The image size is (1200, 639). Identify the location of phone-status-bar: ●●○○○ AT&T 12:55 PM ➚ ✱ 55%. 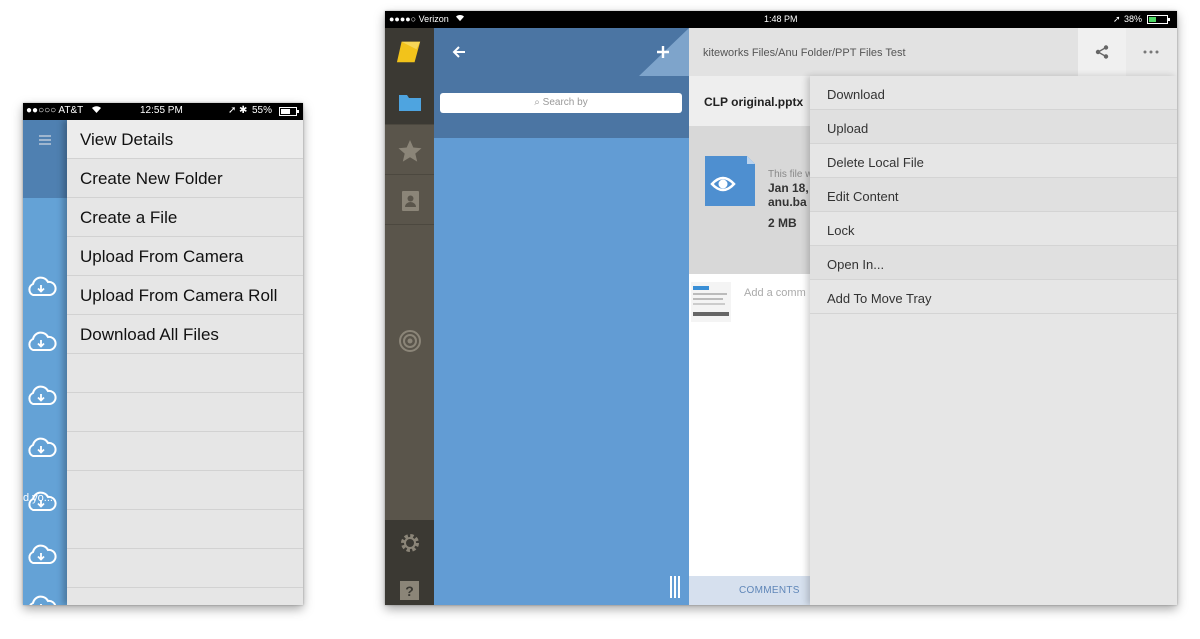
(163, 111).